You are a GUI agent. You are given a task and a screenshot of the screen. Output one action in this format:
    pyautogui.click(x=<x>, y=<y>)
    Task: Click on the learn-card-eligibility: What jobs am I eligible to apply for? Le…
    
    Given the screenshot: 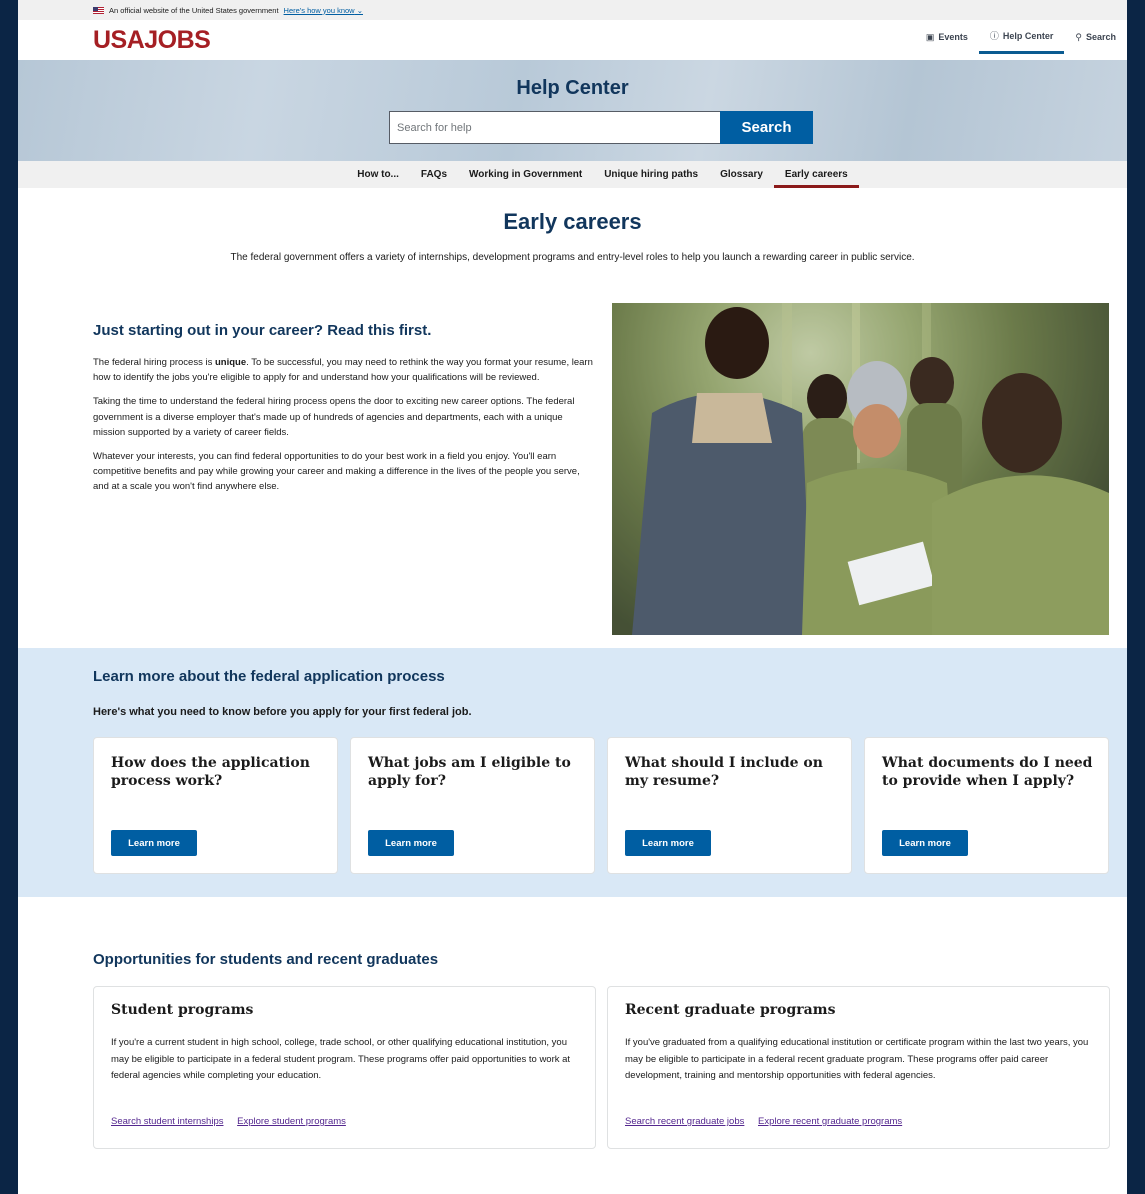 What is the action you would take?
    pyautogui.click(x=472, y=805)
    